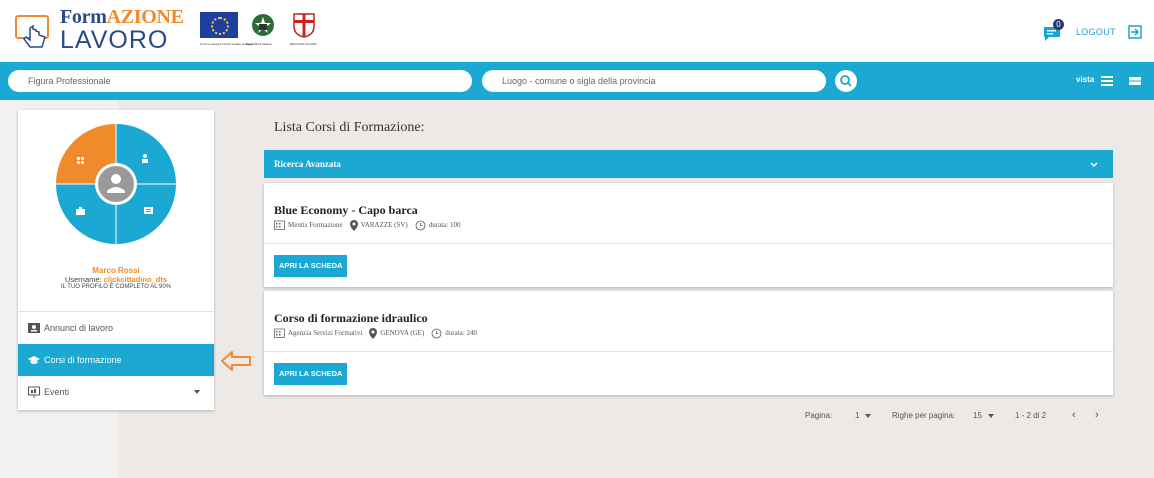 This screenshot has height=478, width=1154. What do you see at coordinates (116, 184) in the screenshot?
I see `profile-wheel` at bounding box center [116, 184].